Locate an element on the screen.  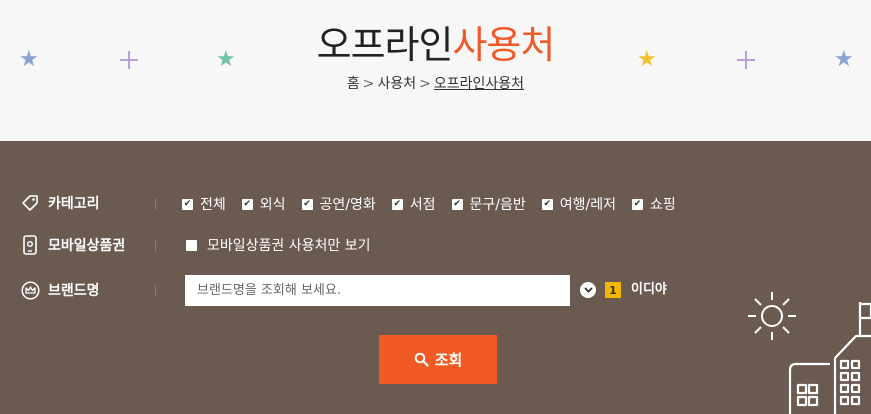
category-item-shopping: ✔ 쇼핑 is located at coordinates (654, 204).